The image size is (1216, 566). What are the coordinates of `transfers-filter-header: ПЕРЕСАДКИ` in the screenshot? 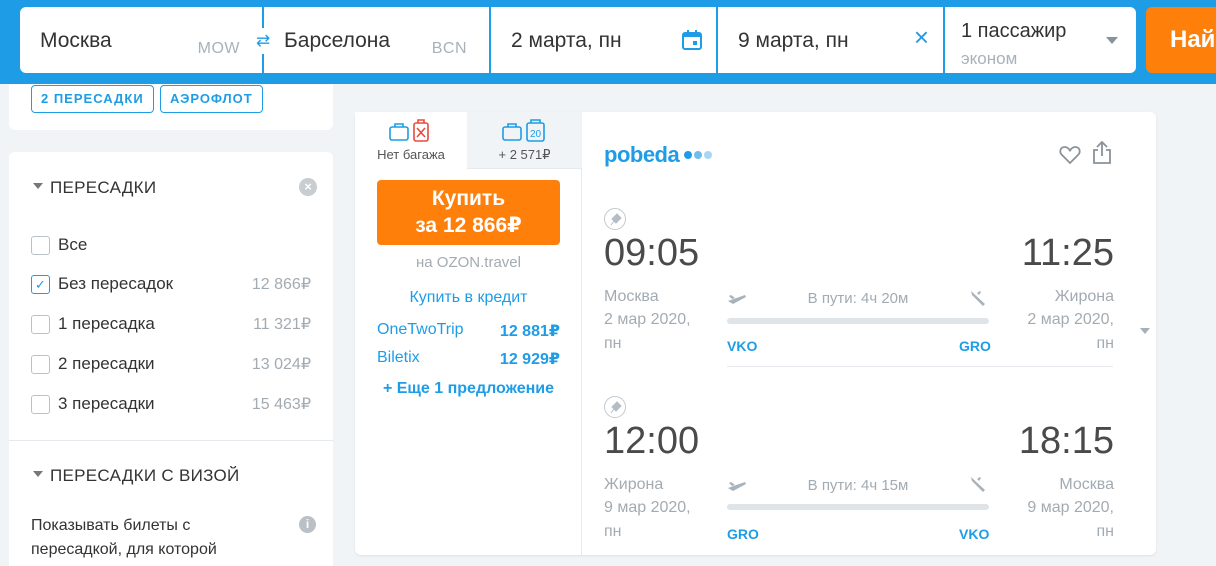 It's located at (94, 188).